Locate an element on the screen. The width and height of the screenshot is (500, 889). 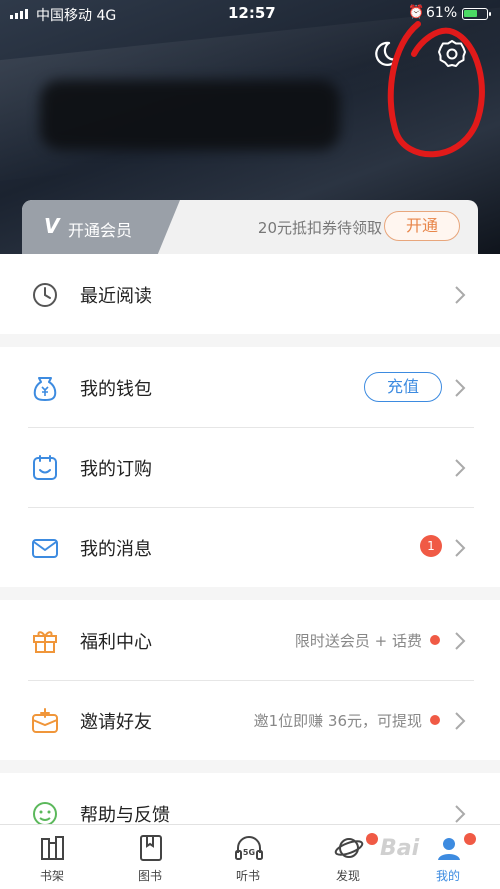
invite-promo: 邀1位即赚 36元，可提现 is located at coordinates (347, 720).